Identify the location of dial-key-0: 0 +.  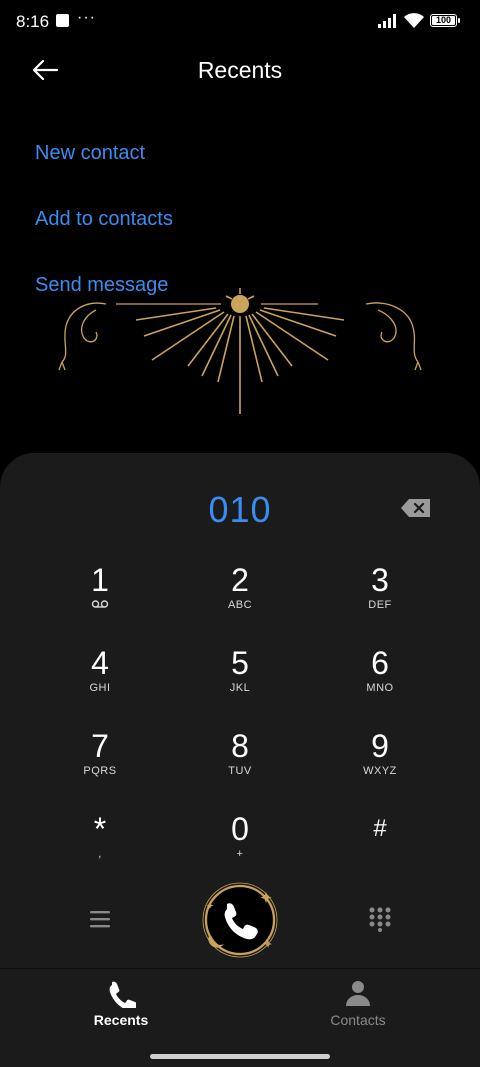
(240, 846).